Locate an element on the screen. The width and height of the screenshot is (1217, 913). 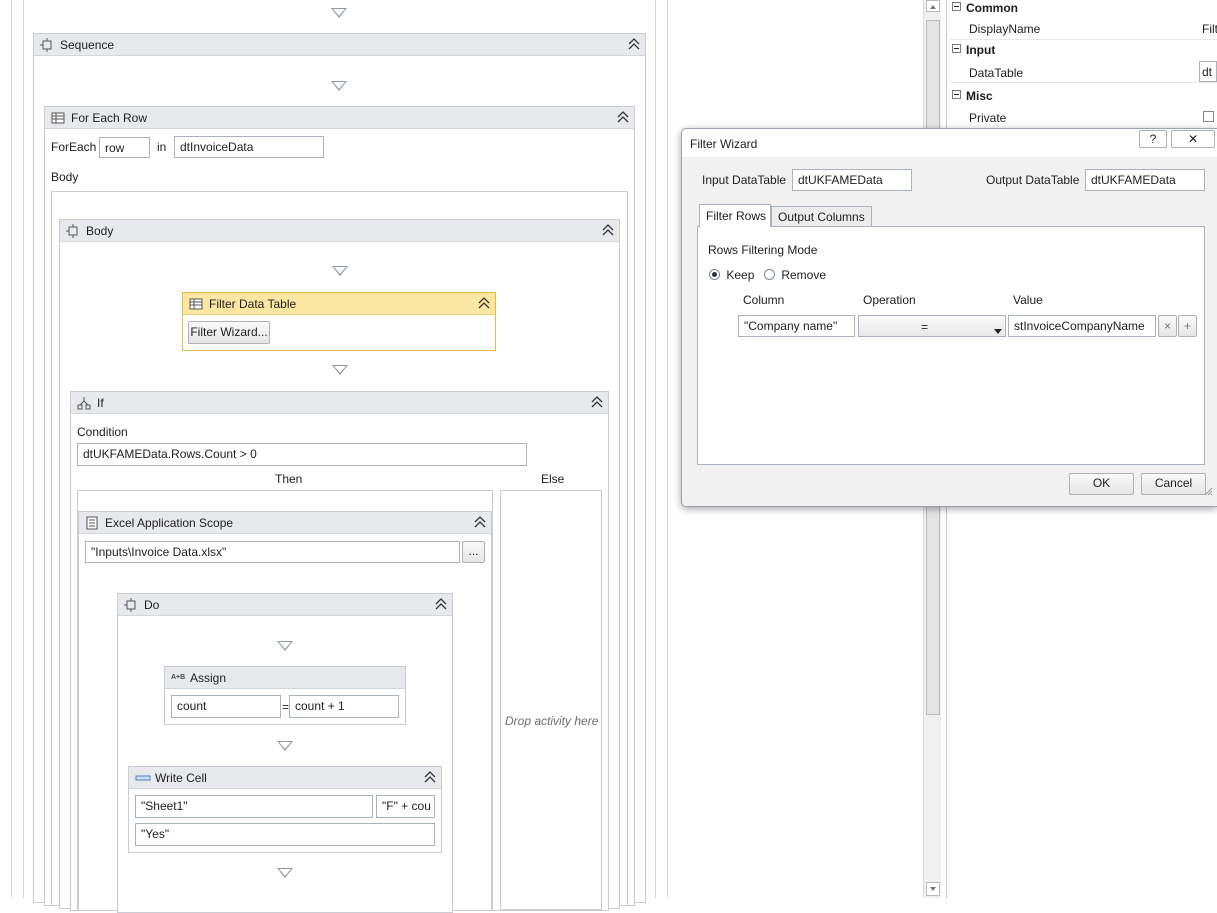
foreach-item-input: row is located at coordinates (124, 147).